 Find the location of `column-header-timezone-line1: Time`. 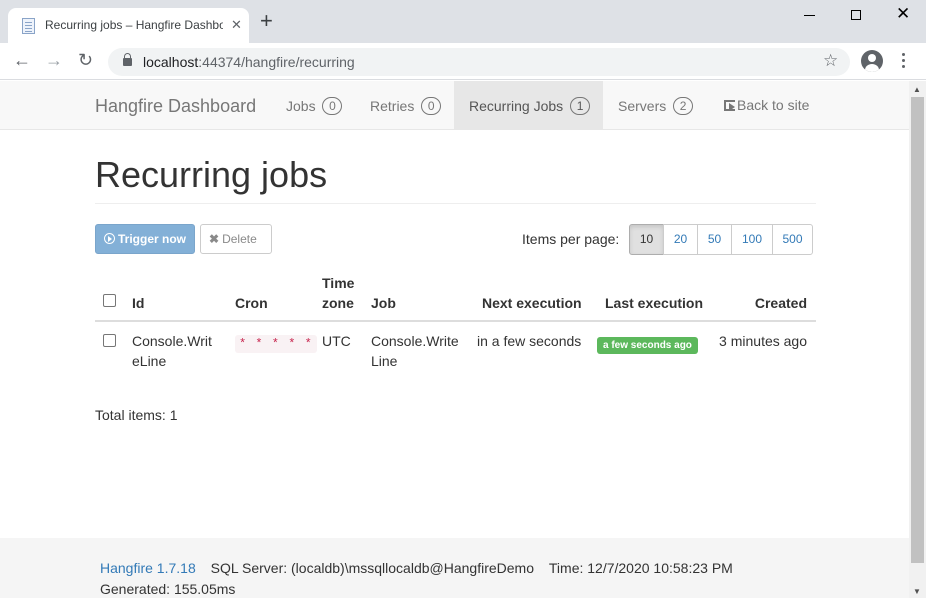

column-header-timezone-line1: Time is located at coordinates (338, 283).